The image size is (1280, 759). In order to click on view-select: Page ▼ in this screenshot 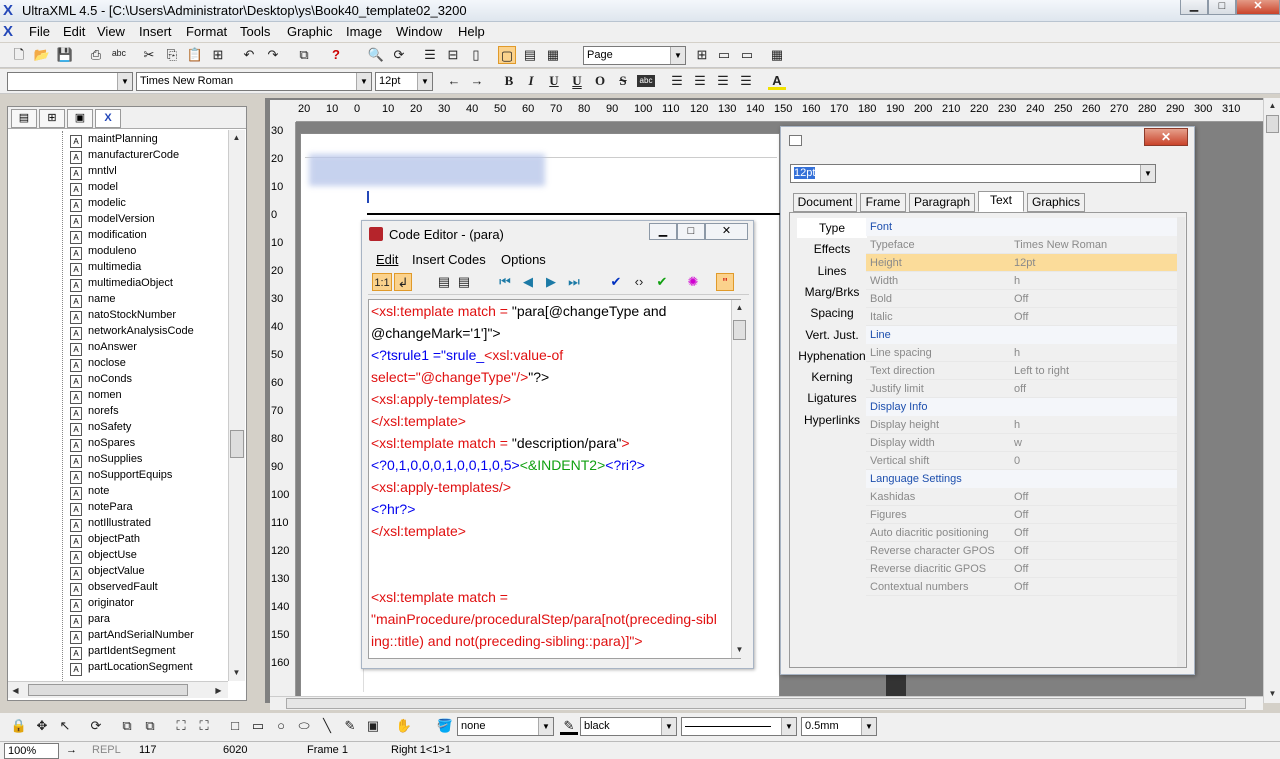, I will do `click(634, 55)`.